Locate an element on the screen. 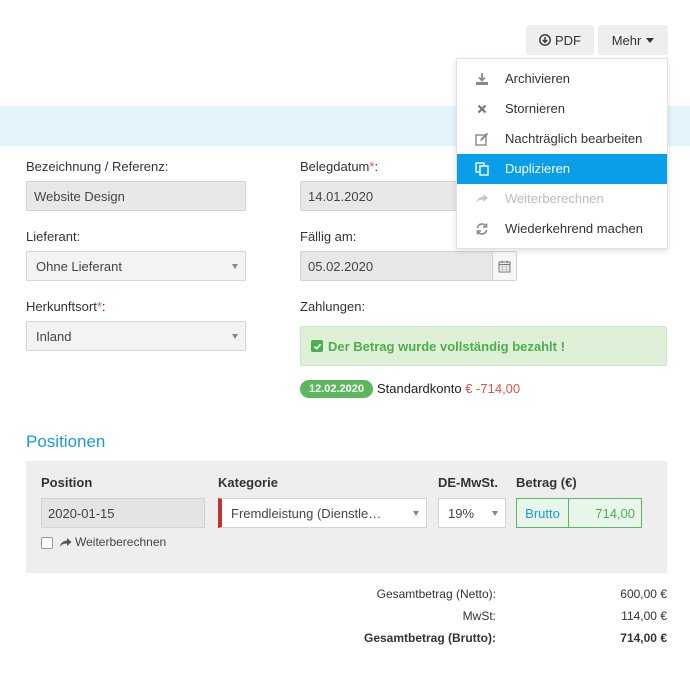  menu-item-stornieren: Stornieren is located at coordinates (562, 109).